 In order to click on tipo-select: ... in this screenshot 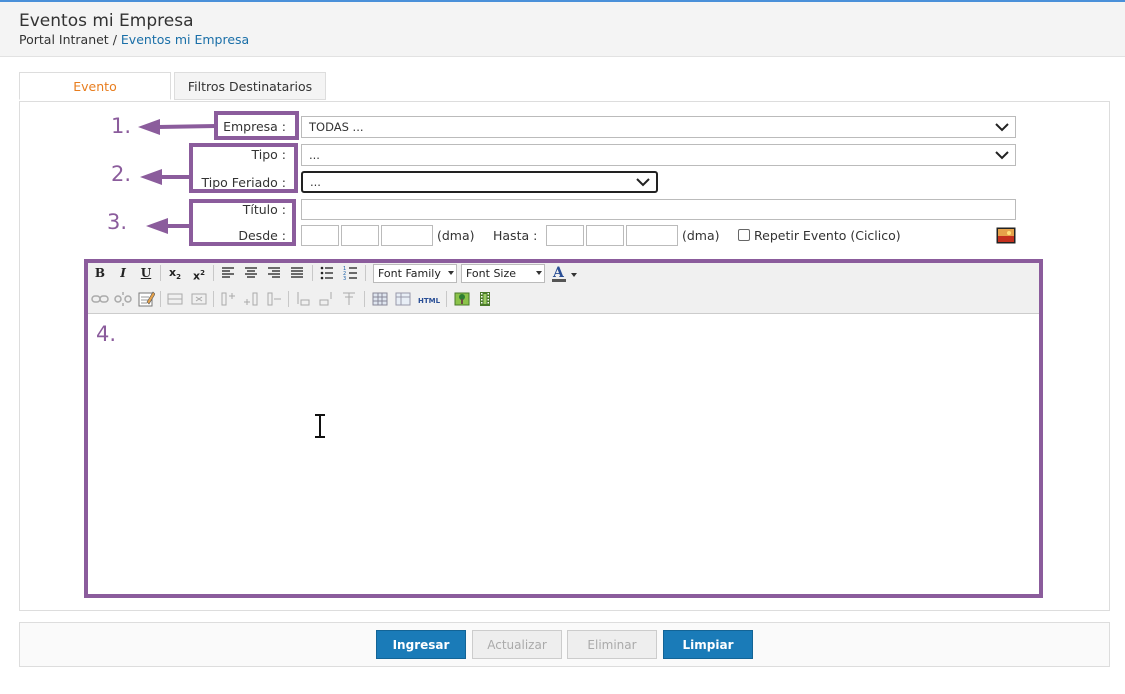, I will do `click(658, 155)`.